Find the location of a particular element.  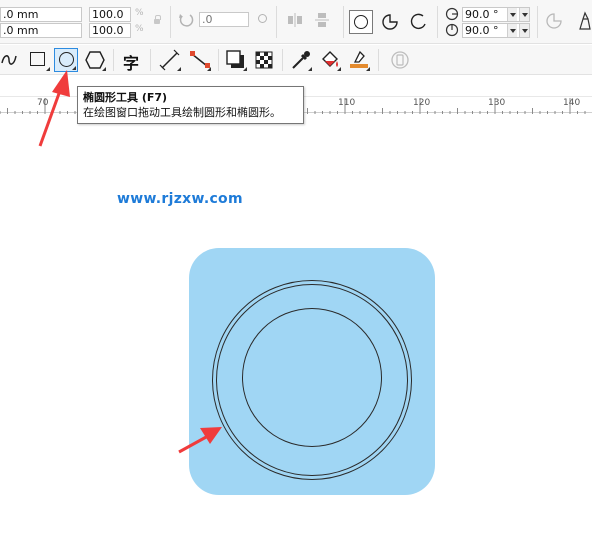

smart-fill-tool is located at coordinates (359, 60).